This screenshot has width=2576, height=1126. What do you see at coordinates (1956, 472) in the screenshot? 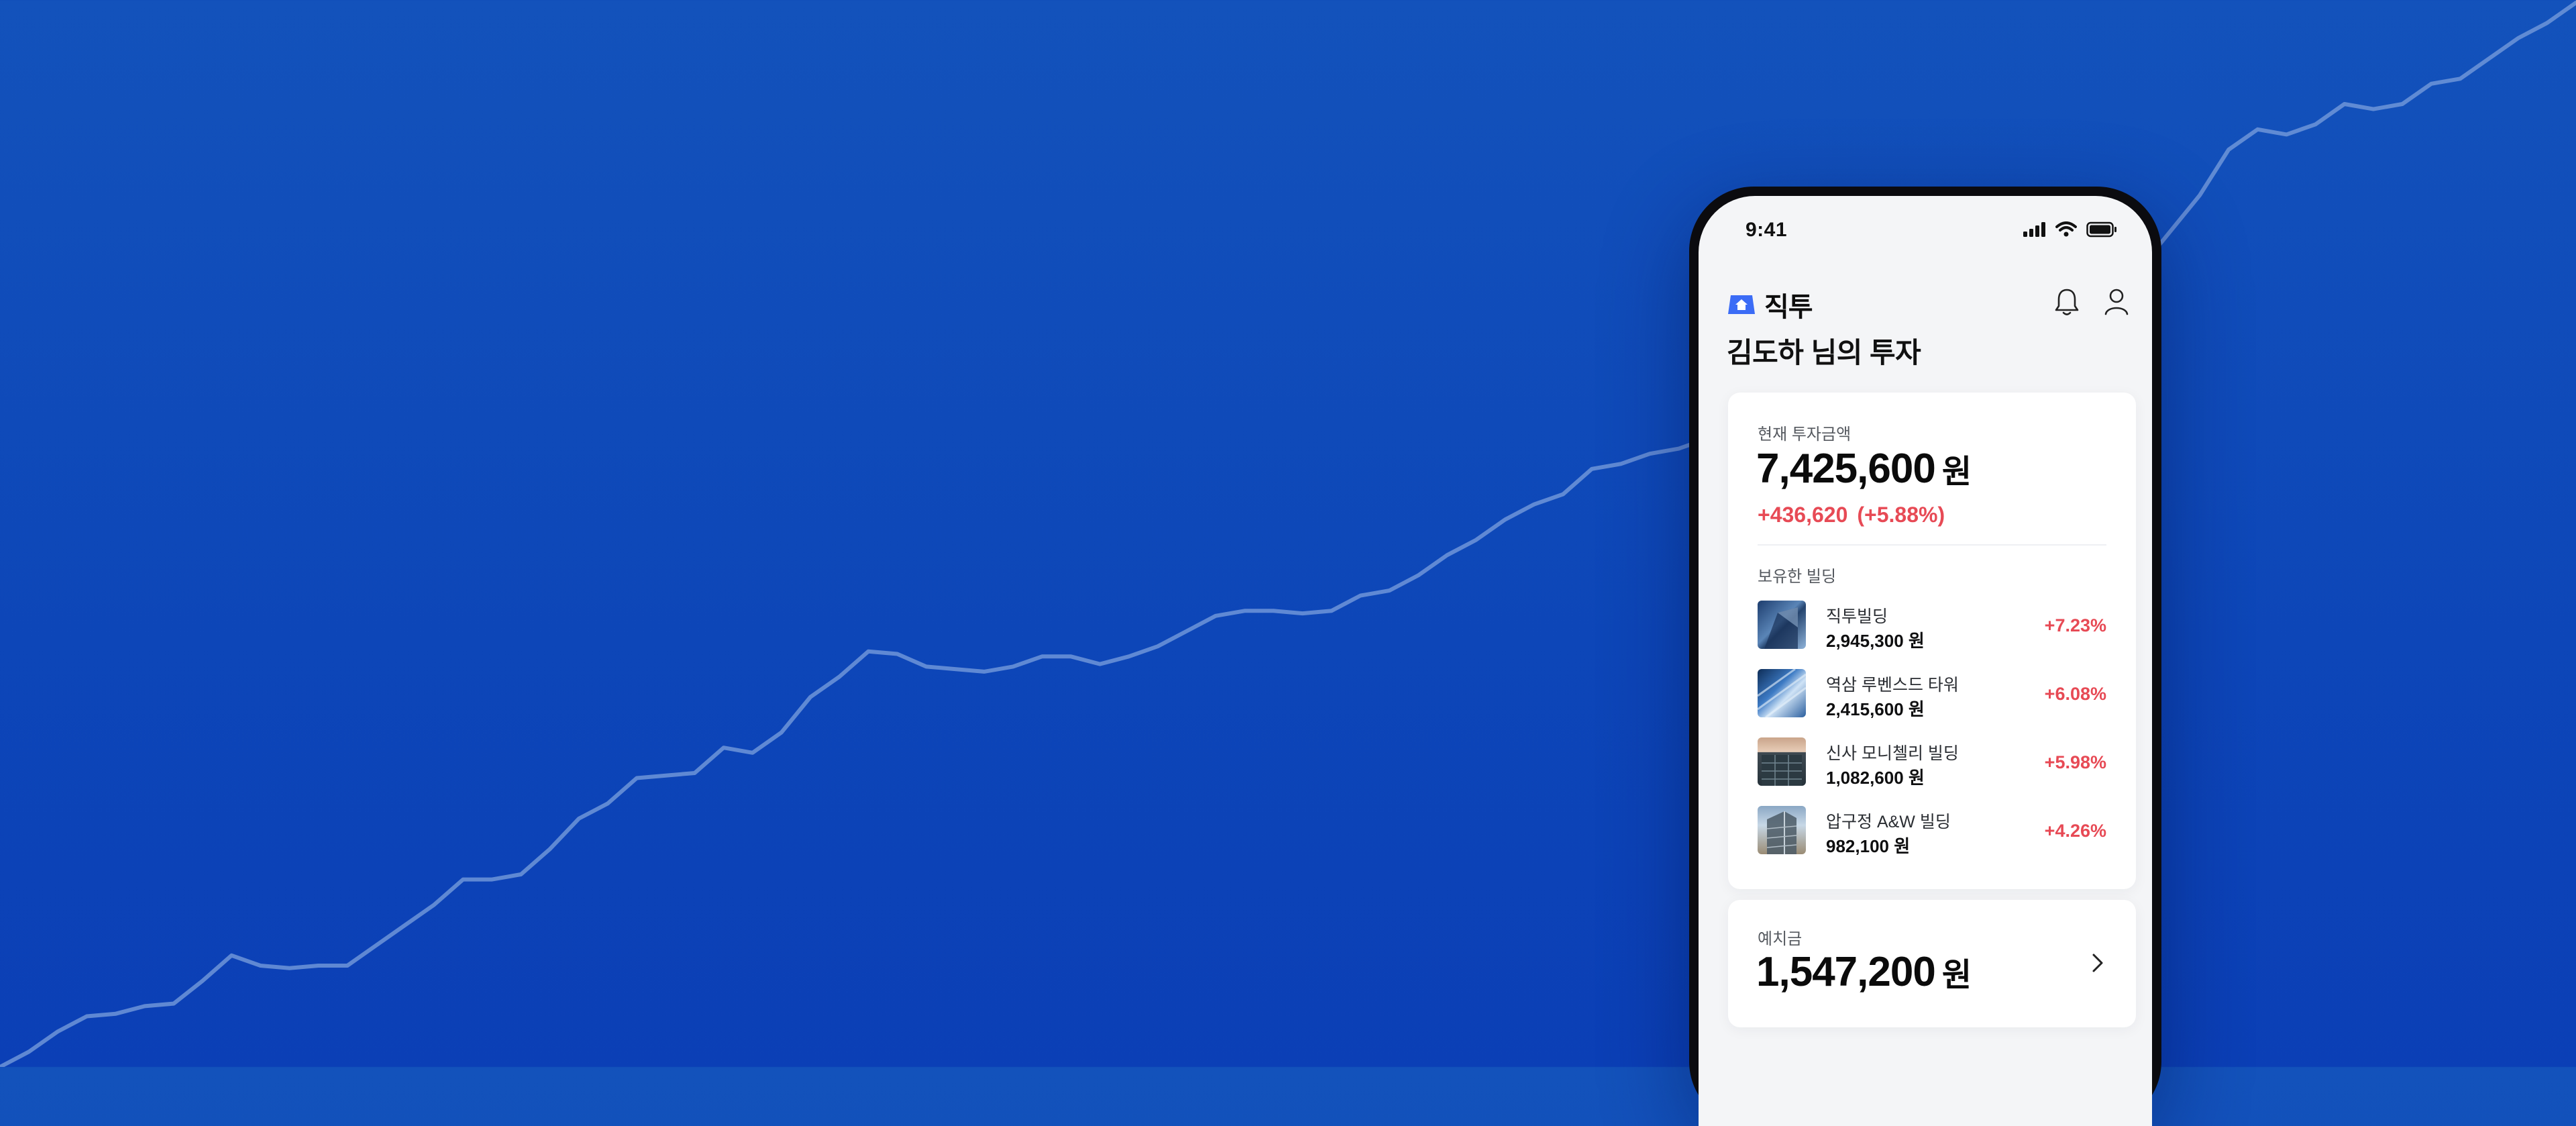
I see `investment-amount-unit: 원` at bounding box center [1956, 472].